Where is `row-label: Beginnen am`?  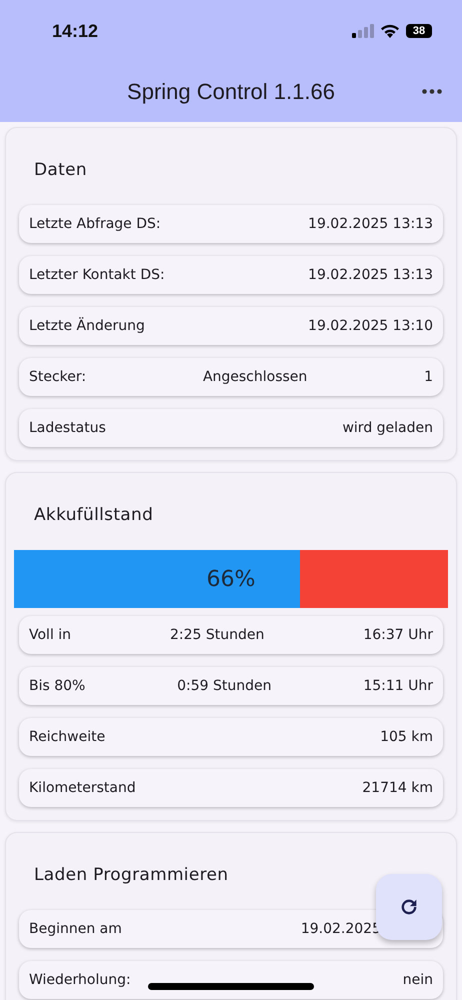
row-label: Beginnen am is located at coordinates (75, 929).